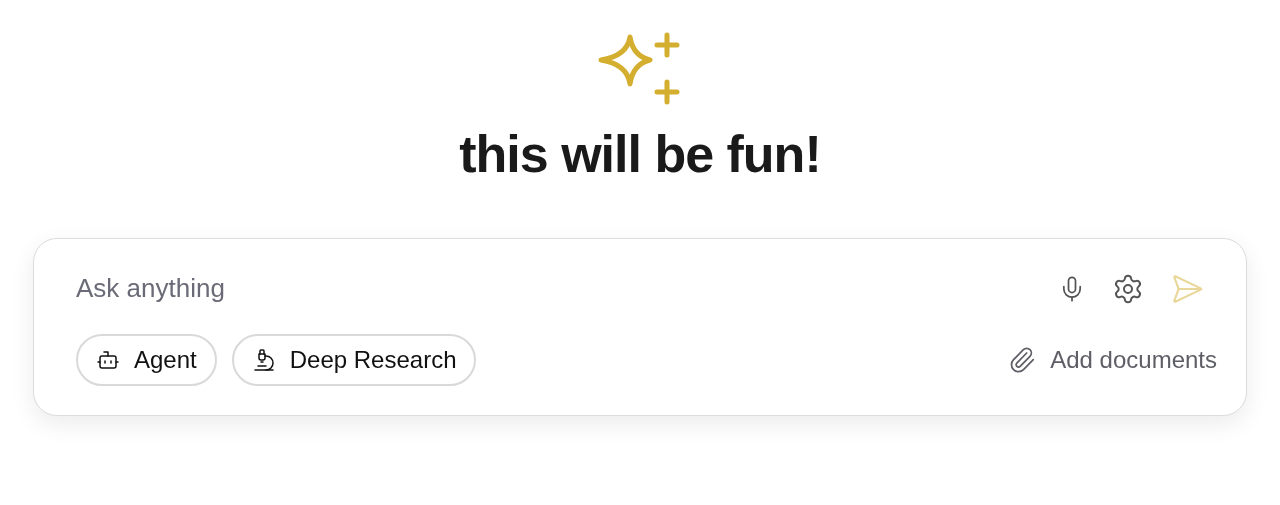 The width and height of the screenshot is (1280, 505). What do you see at coordinates (354, 360) in the screenshot?
I see `mode-chip: Deep Research` at bounding box center [354, 360].